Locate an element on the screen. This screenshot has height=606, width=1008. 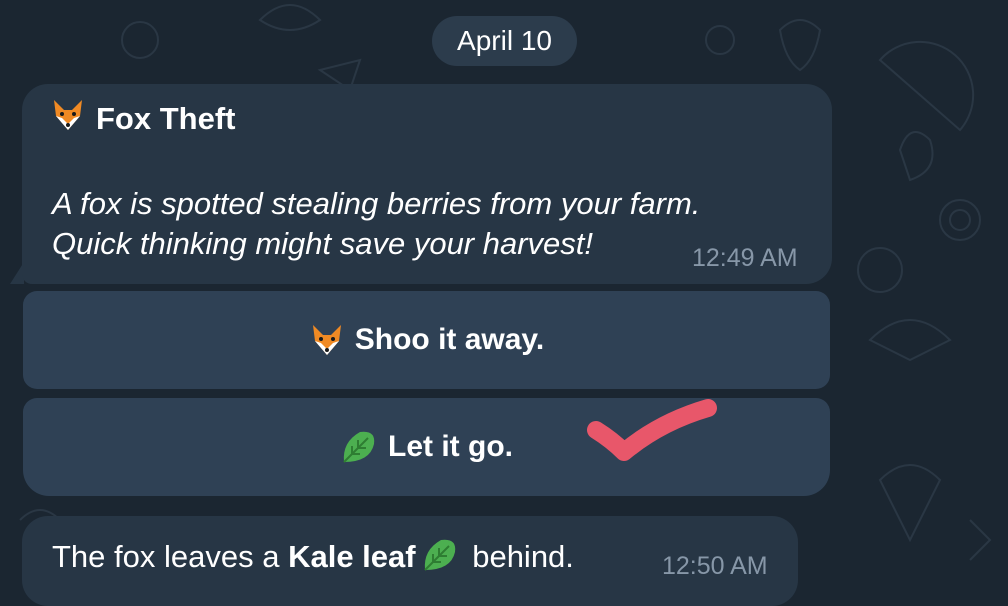
shoo-it-away-label: Shoo it away. is located at coordinates (449, 339).